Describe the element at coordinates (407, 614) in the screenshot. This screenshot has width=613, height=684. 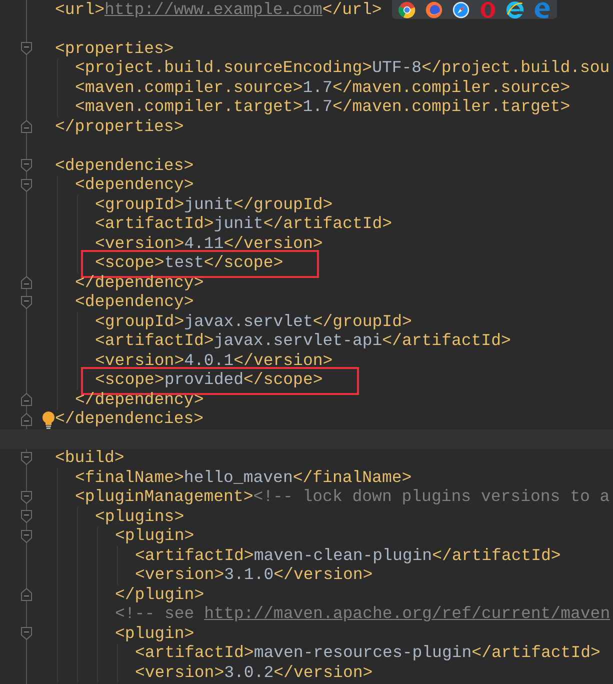
I see `link: http://maven.apache.org/ref/current/maven` at that location.